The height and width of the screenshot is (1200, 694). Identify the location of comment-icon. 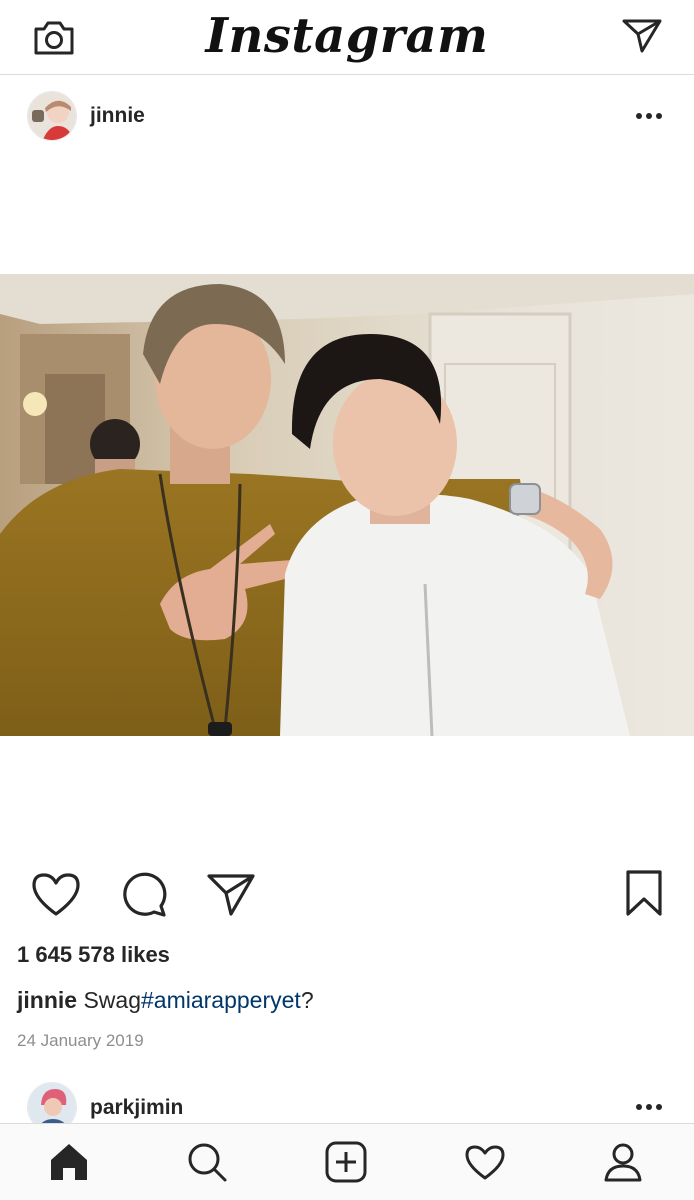
(144, 894).